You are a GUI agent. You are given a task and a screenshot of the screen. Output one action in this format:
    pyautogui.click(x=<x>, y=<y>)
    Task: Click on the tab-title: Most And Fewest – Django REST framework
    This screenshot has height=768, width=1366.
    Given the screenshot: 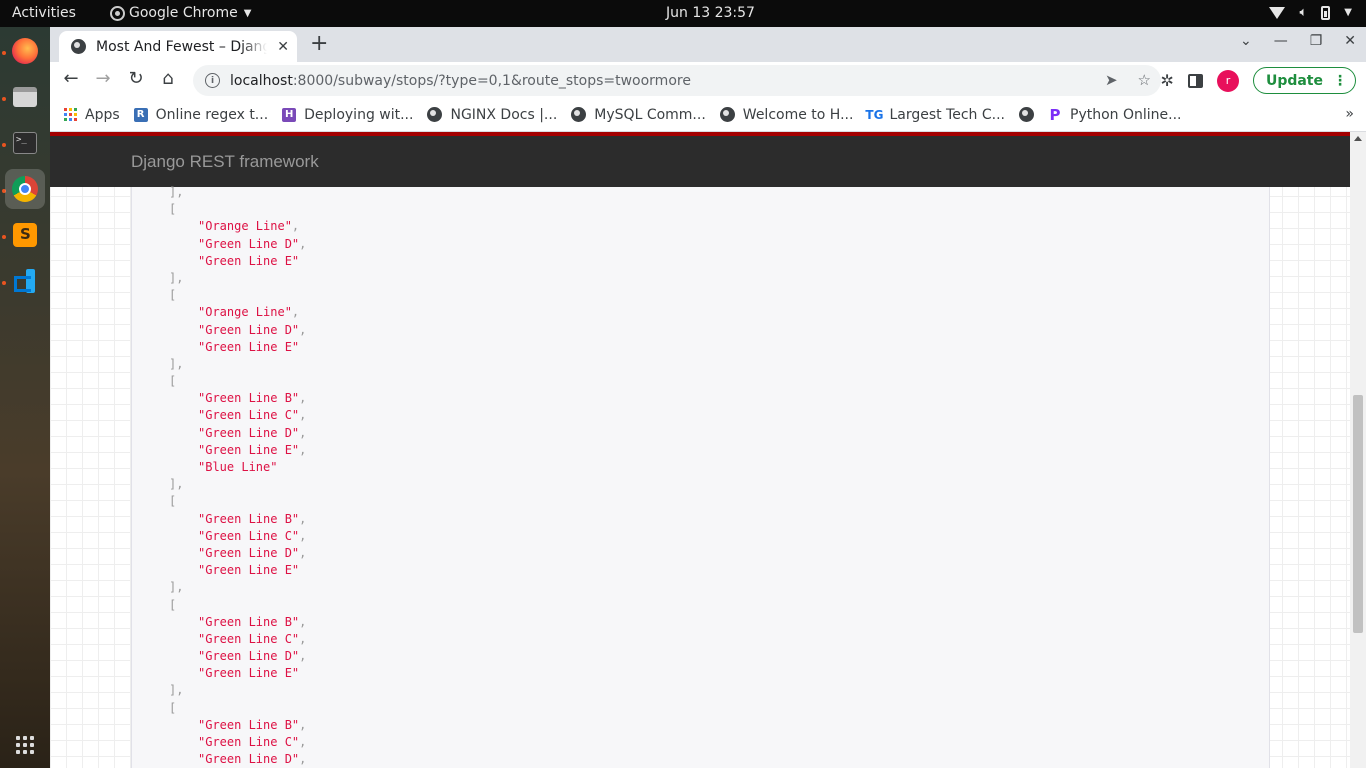 What is the action you would take?
    pyautogui.click(x=182, y=46)
    